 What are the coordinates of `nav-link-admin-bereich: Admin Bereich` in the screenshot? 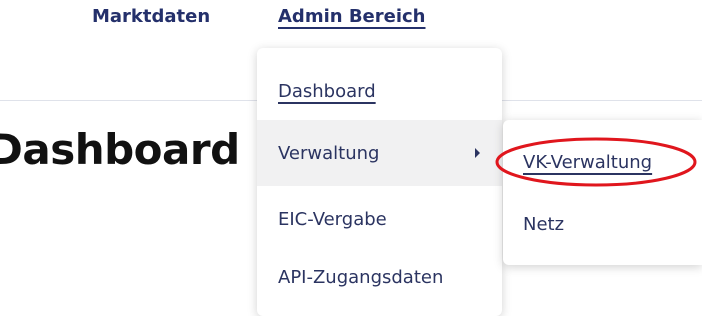 It's located at (352, 16).